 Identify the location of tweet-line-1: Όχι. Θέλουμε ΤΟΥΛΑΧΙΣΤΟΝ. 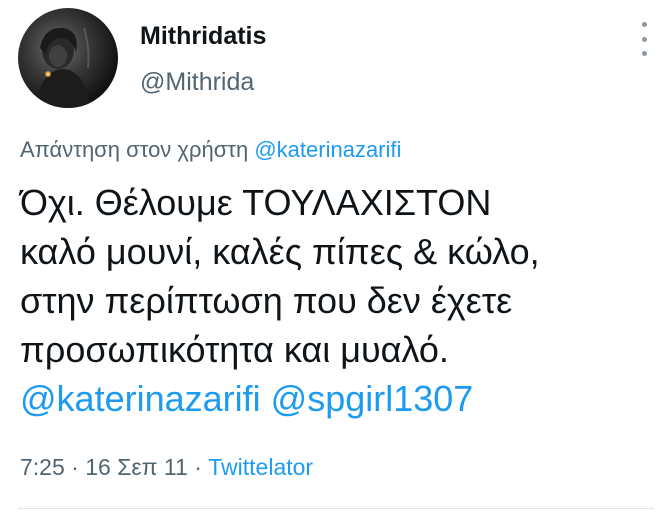
(256, 202).